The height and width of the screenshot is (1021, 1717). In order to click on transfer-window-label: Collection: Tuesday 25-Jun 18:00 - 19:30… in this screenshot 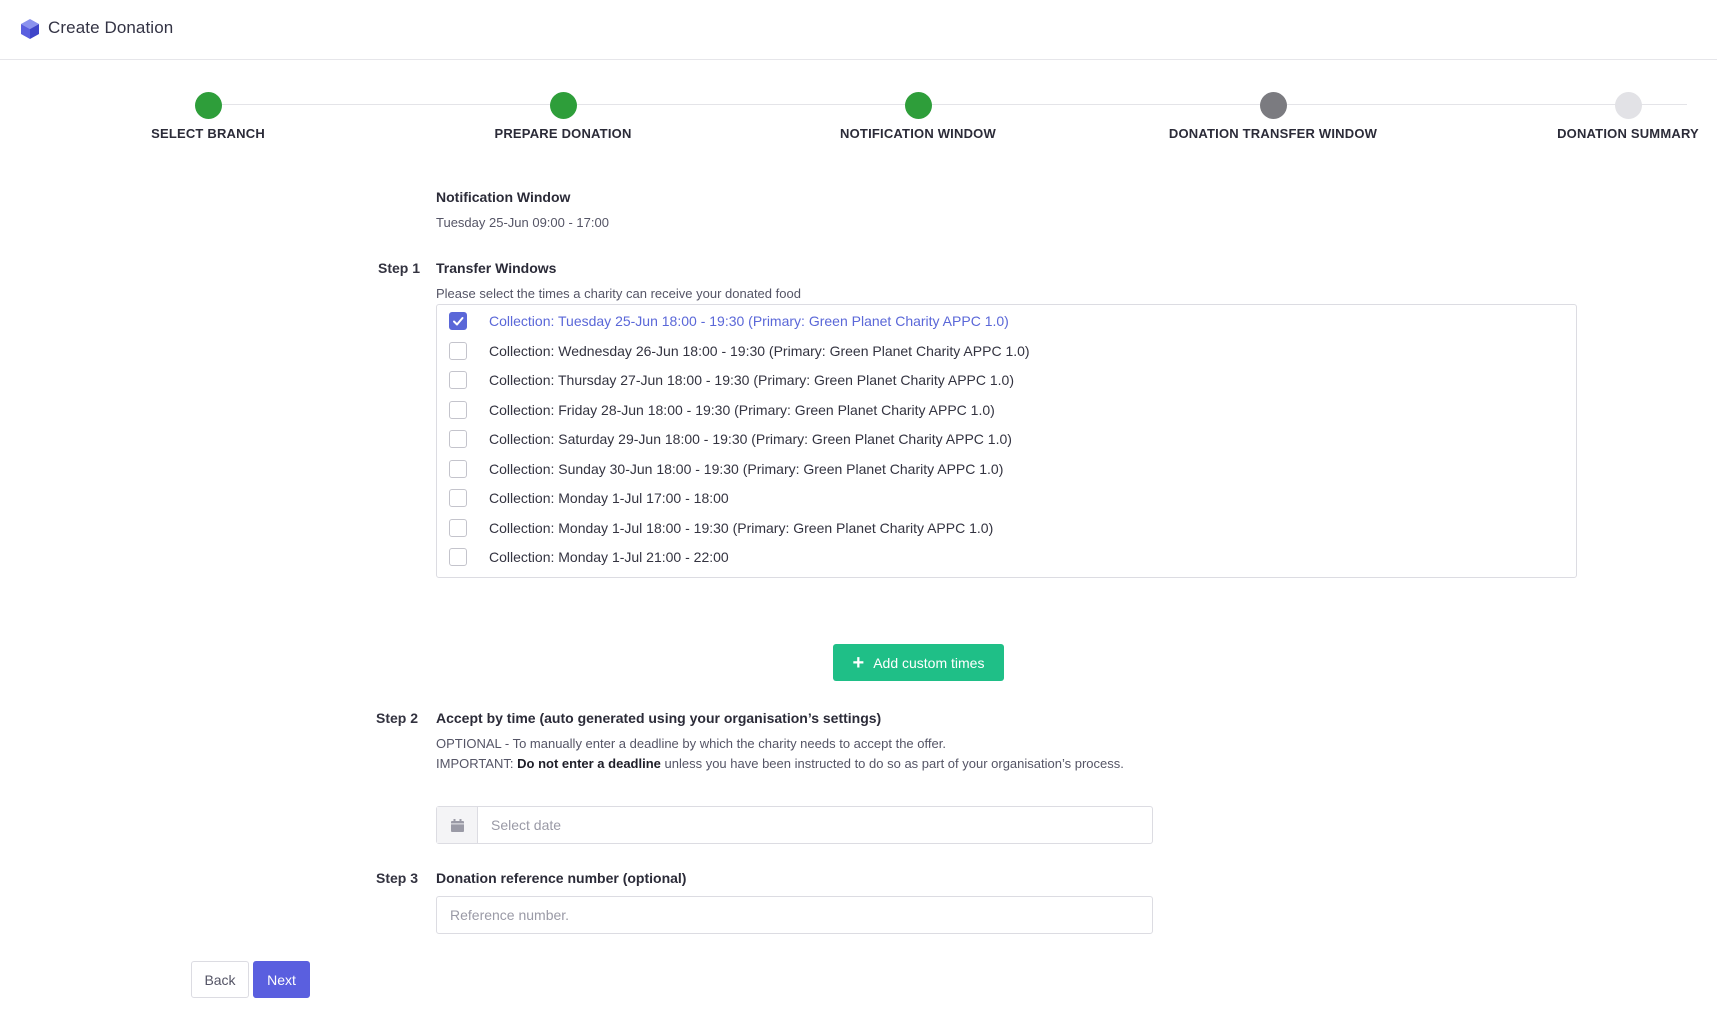, I will do `click(749, 321)`.